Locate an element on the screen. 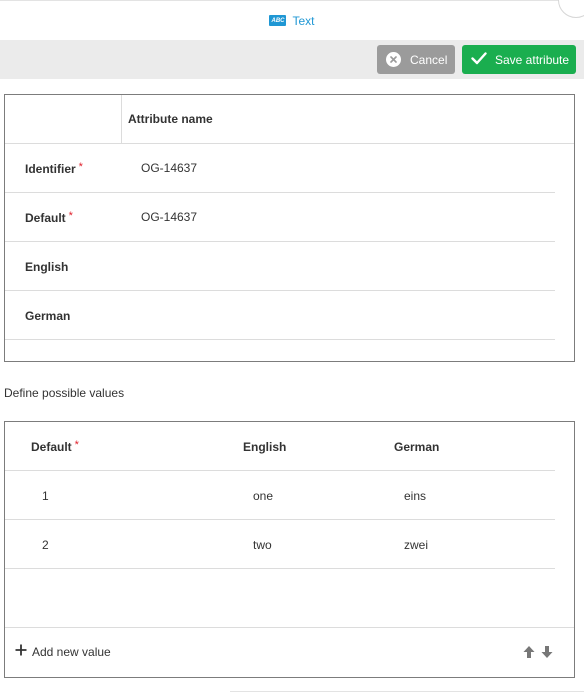 The height and width of the screenshot is (694, 584). value-row: 1 one eins is located at coordinates (280, 495).